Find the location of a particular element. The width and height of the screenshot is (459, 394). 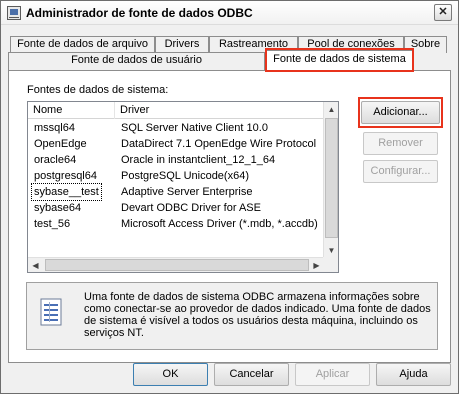

title-bar: Administrador de fonte de dados ODBC ✕ is located at coordinates (229, 13).